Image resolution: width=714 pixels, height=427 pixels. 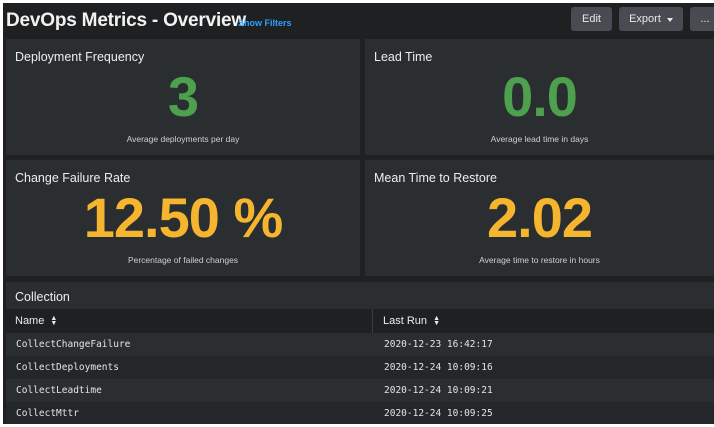 What do you see at coordinates (47, 413) in the screenshot?
I see `cell-name: CollectMttr` at bounding box center [47, 413].